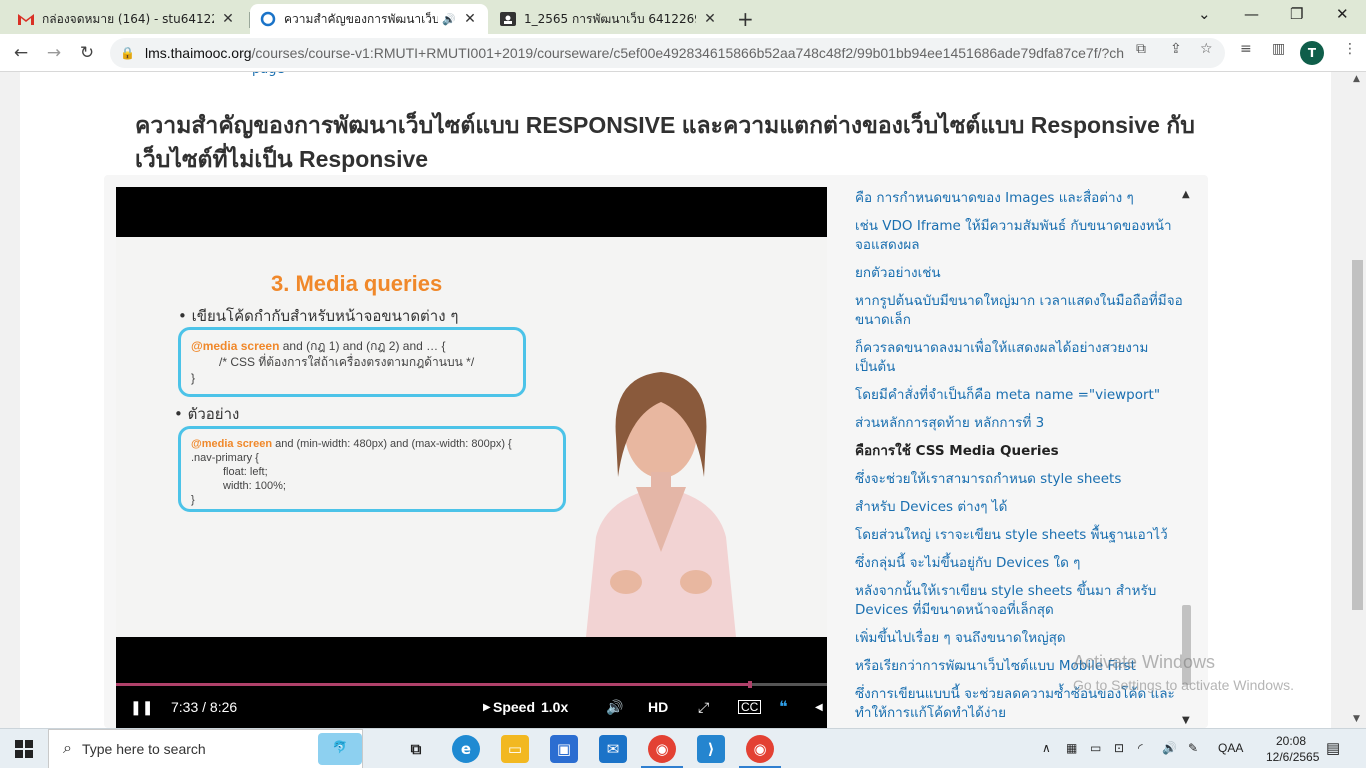 This screenshot has width=1366, height=768. Describe the element at coordinates (1020, 638) in the screenshot. I see `transcript-line: เพิ่มขึ้นไปเรื่อย ๆ จนถึงขนาดใหญ่สุด` at that location.